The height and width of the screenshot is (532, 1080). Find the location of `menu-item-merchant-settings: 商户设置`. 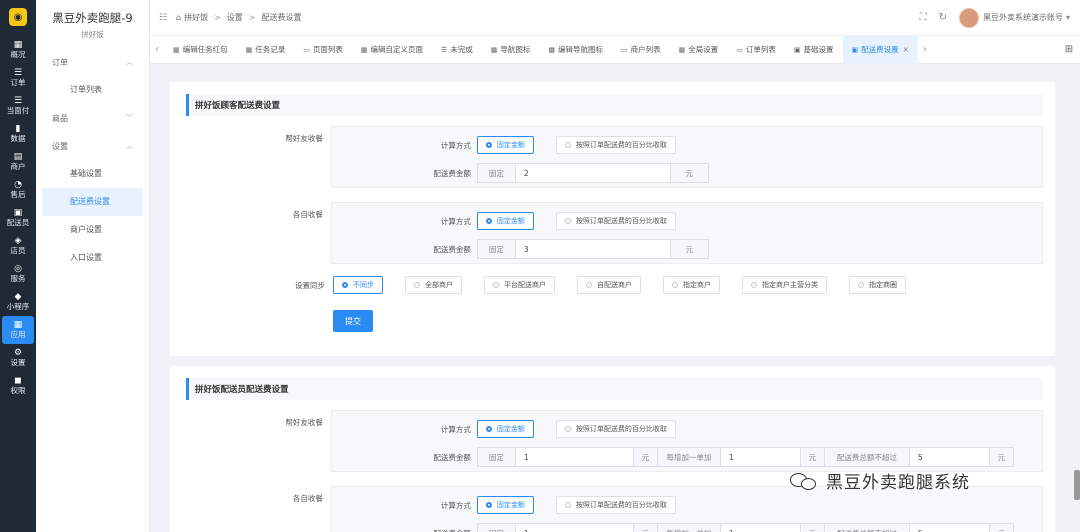

menu-item-merchant-settings: 商户设置 is located at coordinates (92, 230).